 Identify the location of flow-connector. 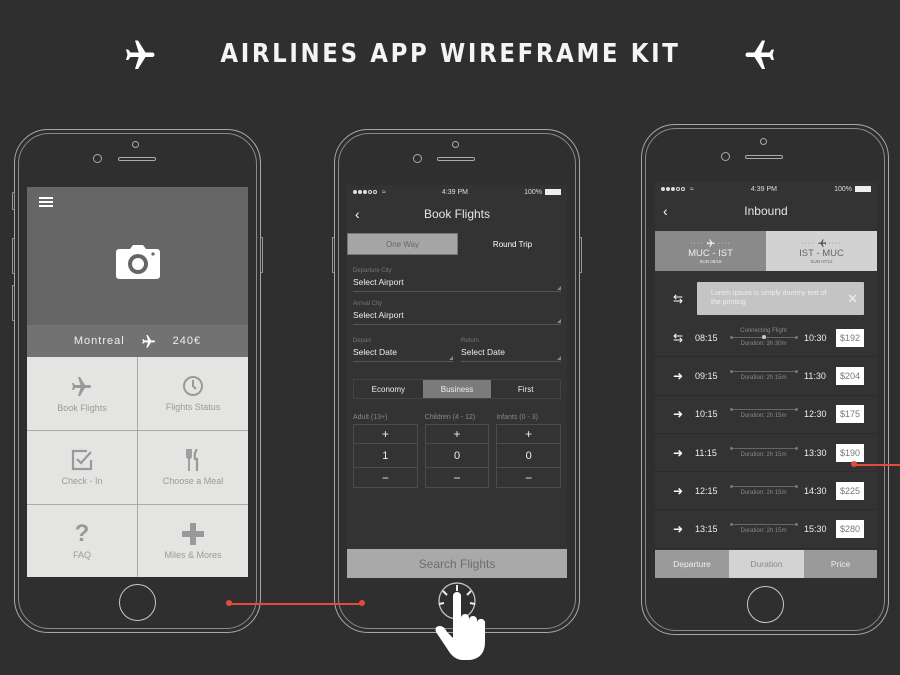
(296, 604).